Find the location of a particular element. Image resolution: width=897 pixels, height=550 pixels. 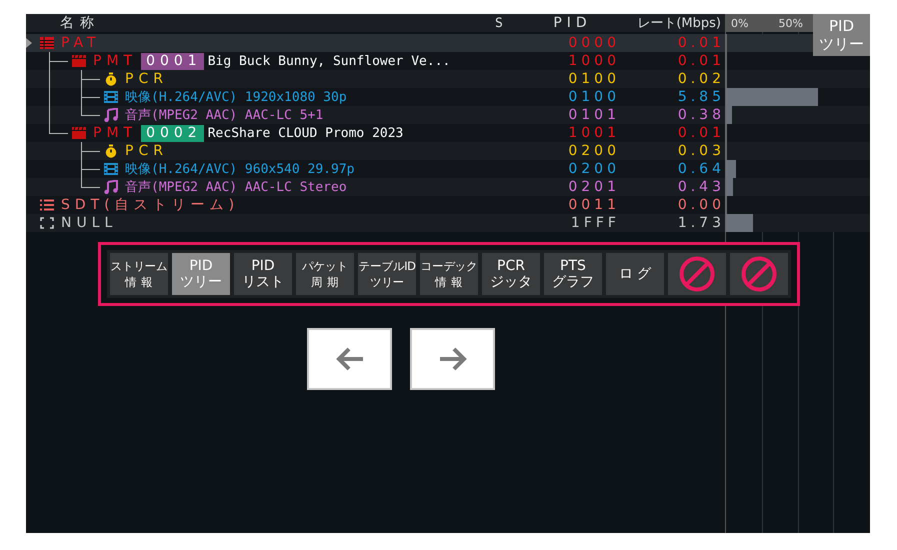

toolbar-button: ログ is located at coordinates (635, 274).